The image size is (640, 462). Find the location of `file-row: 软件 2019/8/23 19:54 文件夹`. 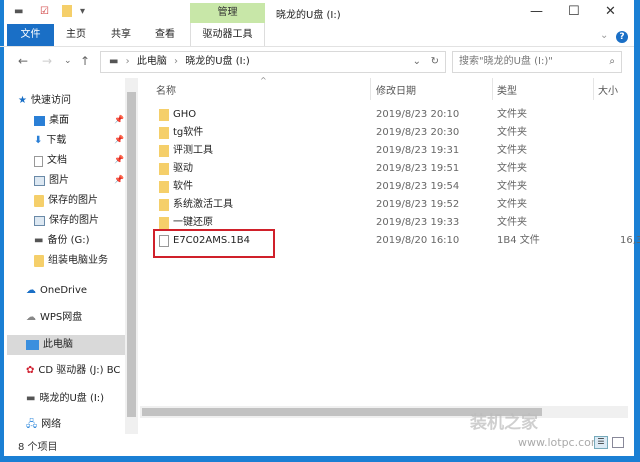

file-row: 软件 2019/8/23 19:54 文件夹 is located at coordinates (392, 187).